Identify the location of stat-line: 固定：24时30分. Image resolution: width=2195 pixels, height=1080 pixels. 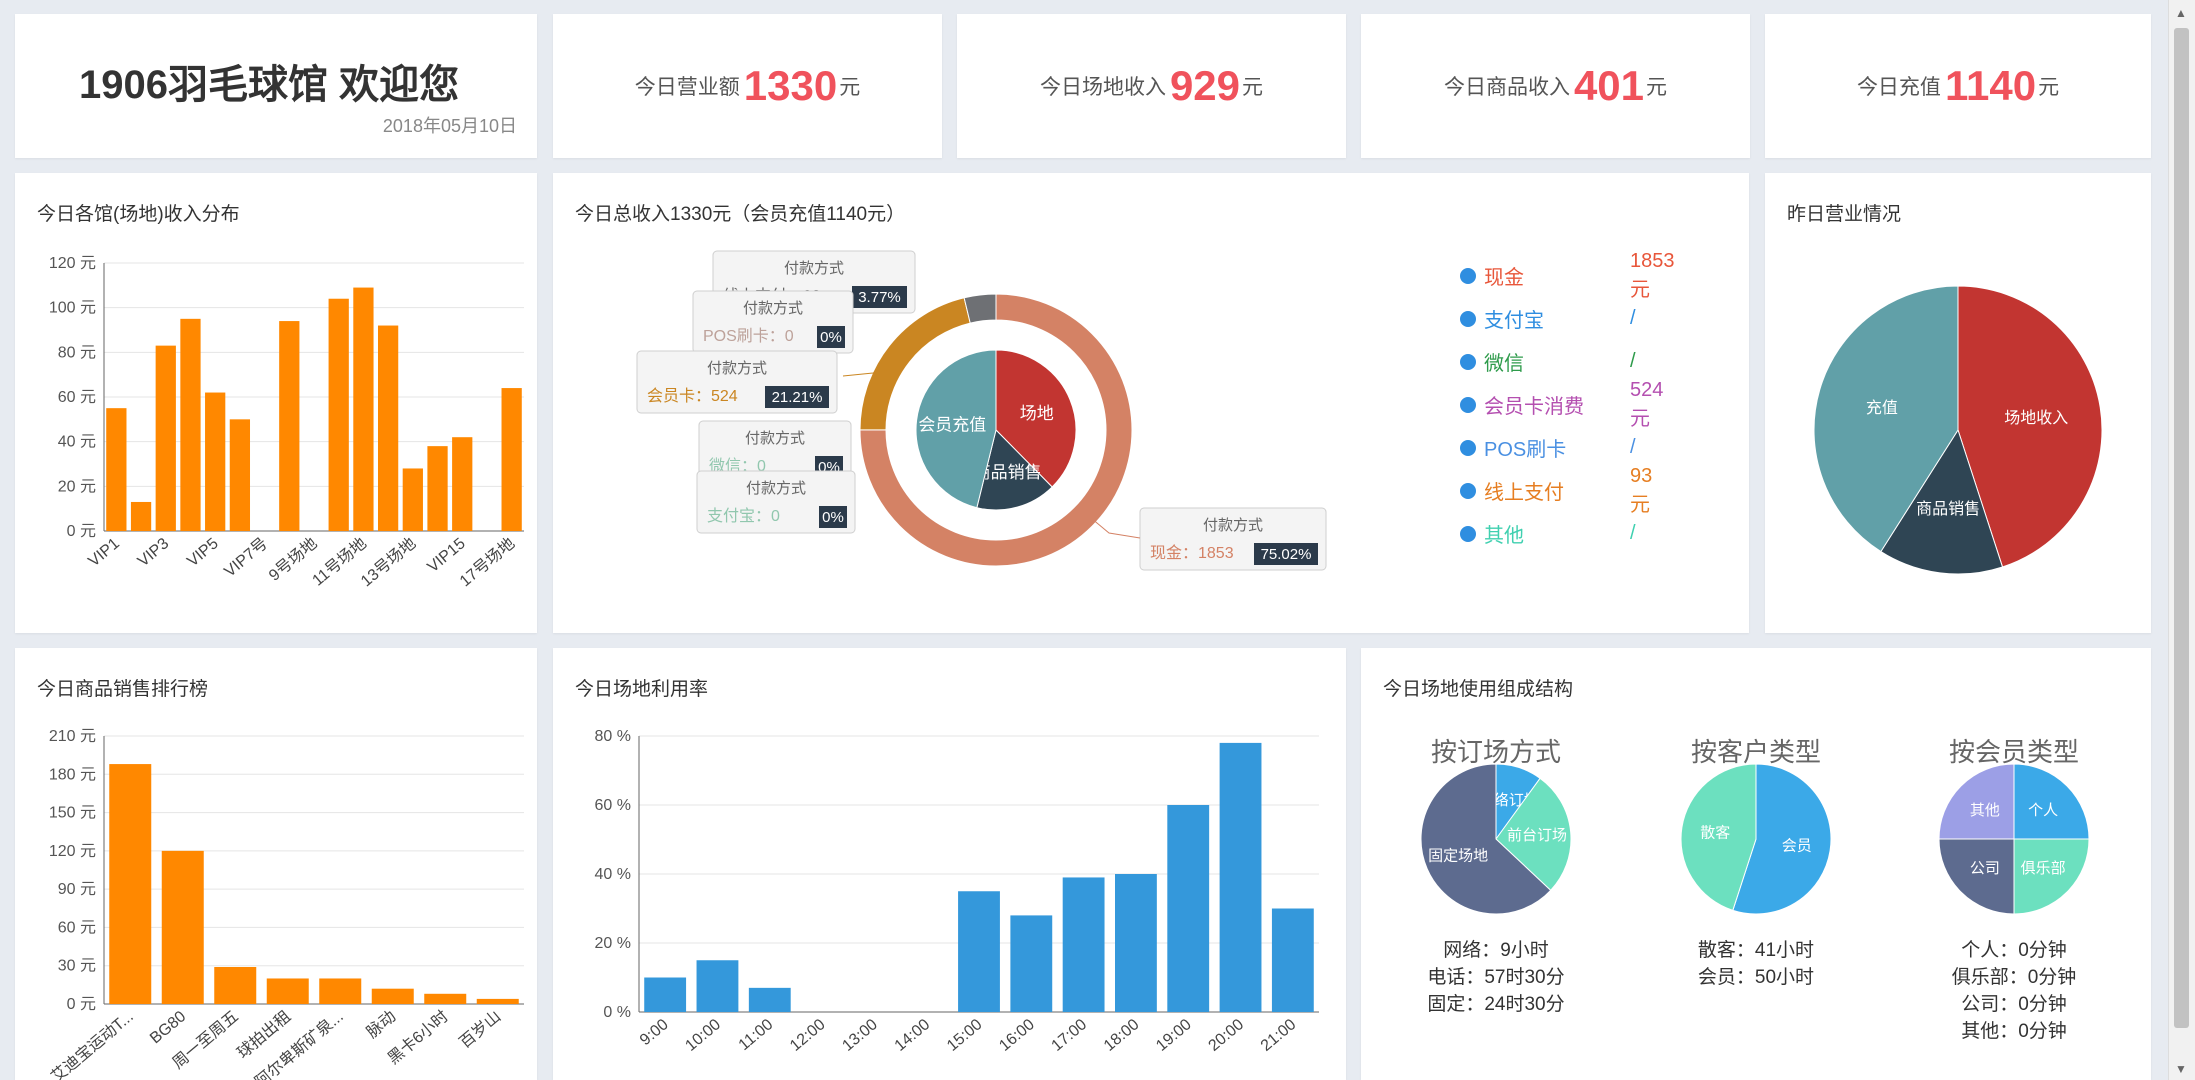
(1496, 1004).